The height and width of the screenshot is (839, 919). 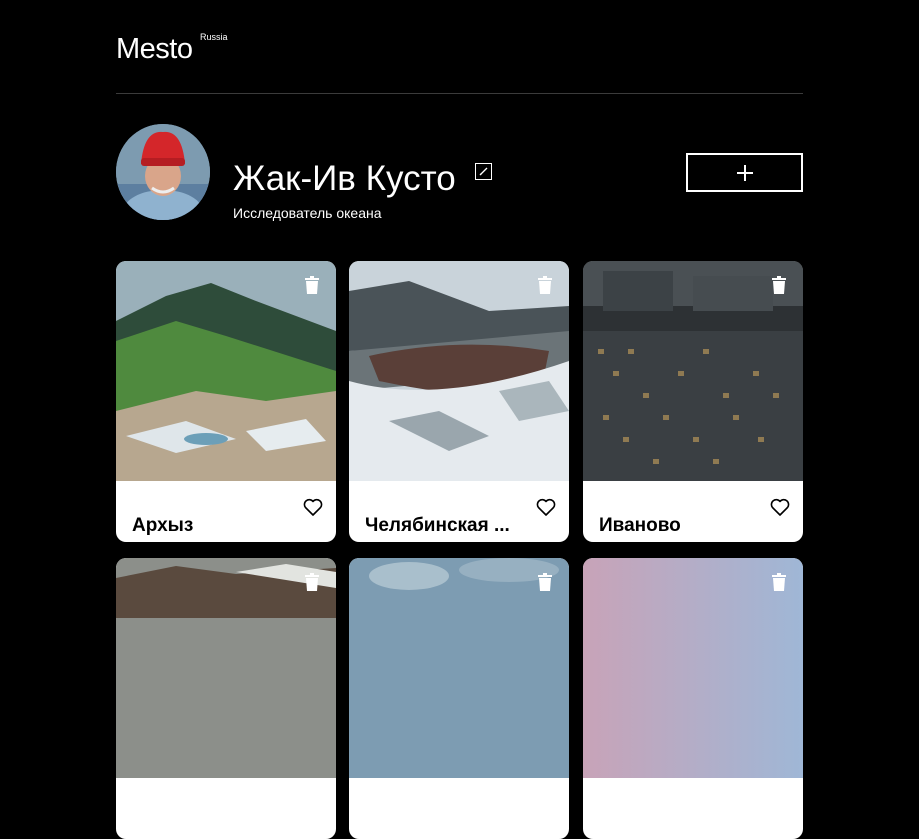 What do you see at coordinates (163, 525) in the screenshot?
I see `card-title: Архыз` at bounding box center [163, 525].